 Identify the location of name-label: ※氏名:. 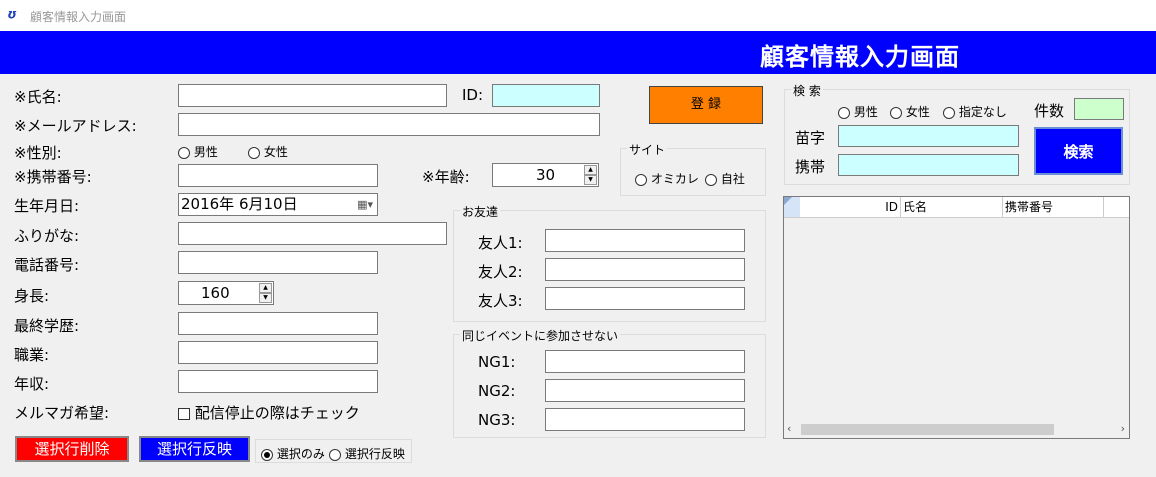
(38, 97).